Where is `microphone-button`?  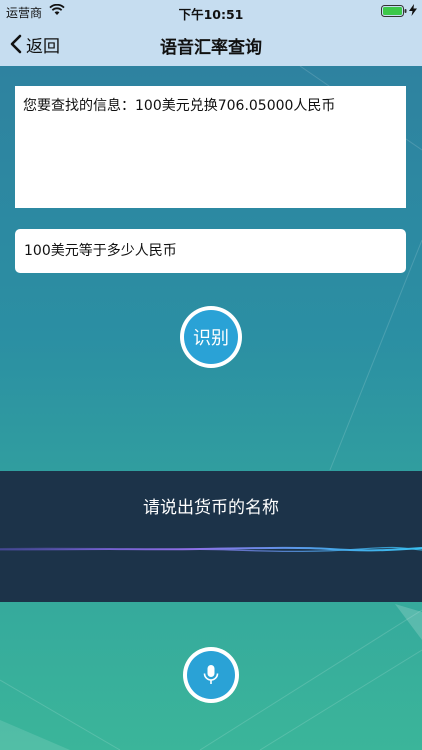
microphone-button is located at coordinates (211, 675).